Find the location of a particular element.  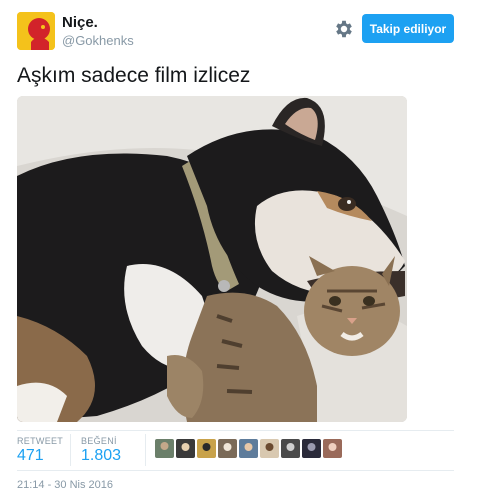

retweet-label: RETWEET is located at coordinates (40, 441).